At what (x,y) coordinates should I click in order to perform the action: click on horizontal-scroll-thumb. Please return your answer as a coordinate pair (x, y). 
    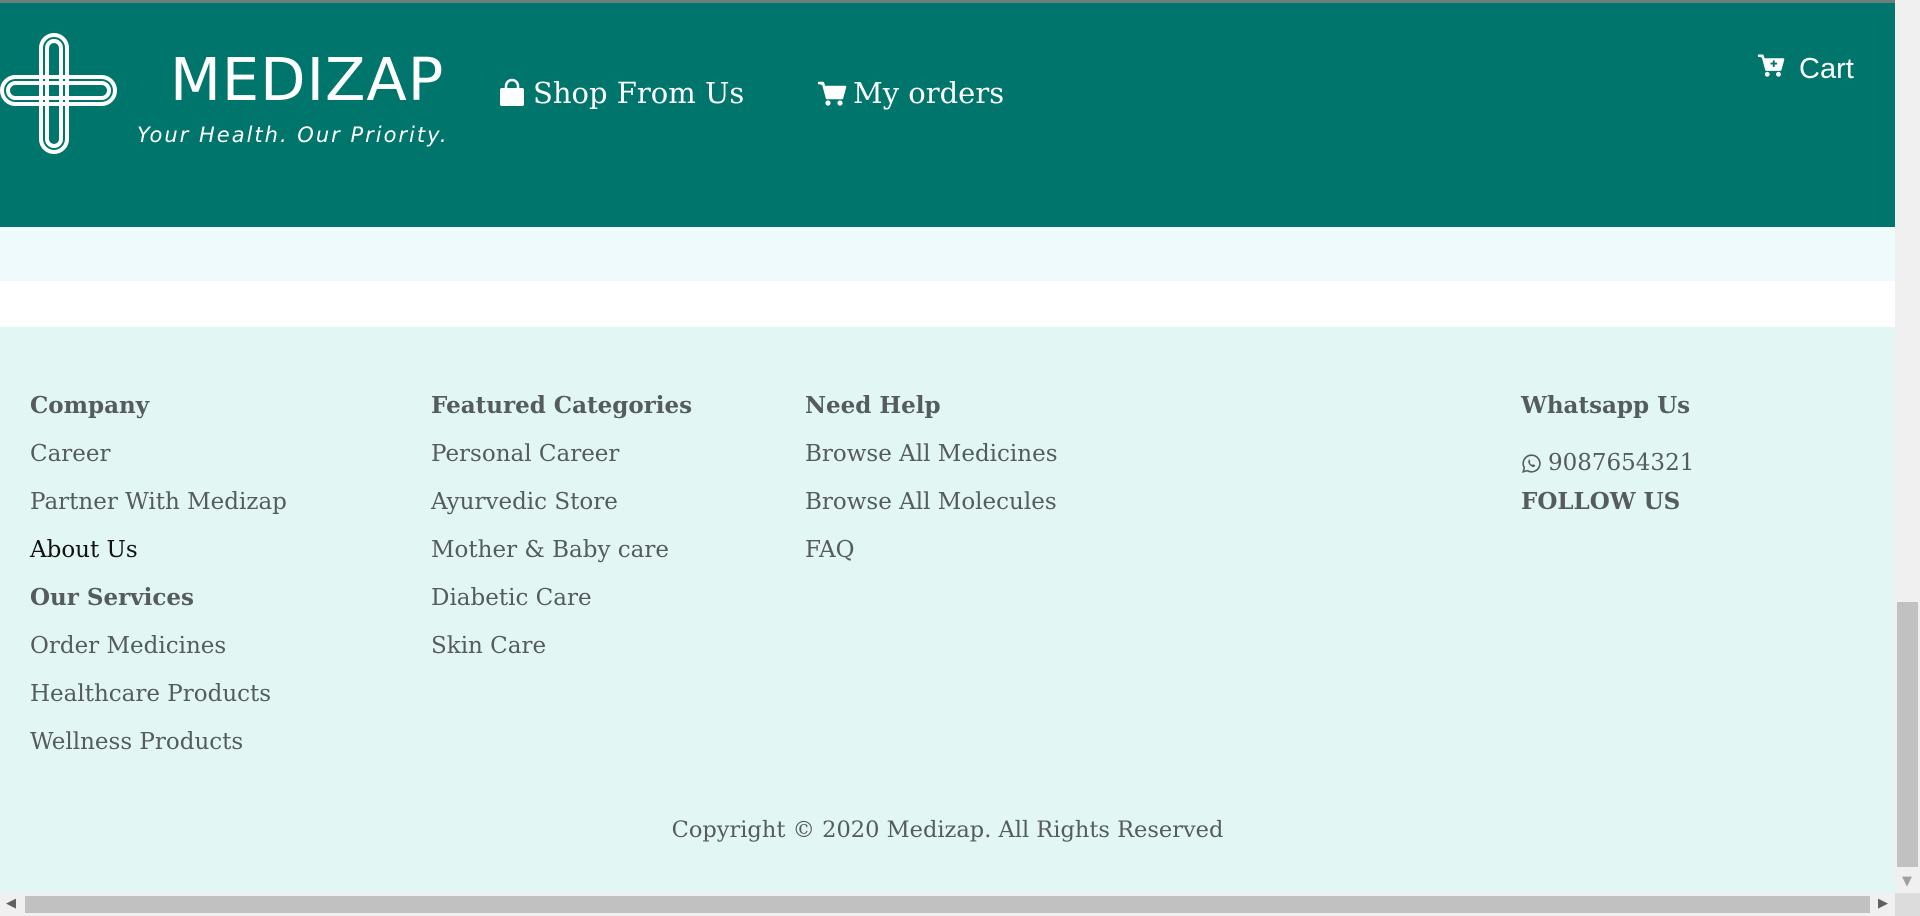
    Looking at the image, I should click on (947, 904).